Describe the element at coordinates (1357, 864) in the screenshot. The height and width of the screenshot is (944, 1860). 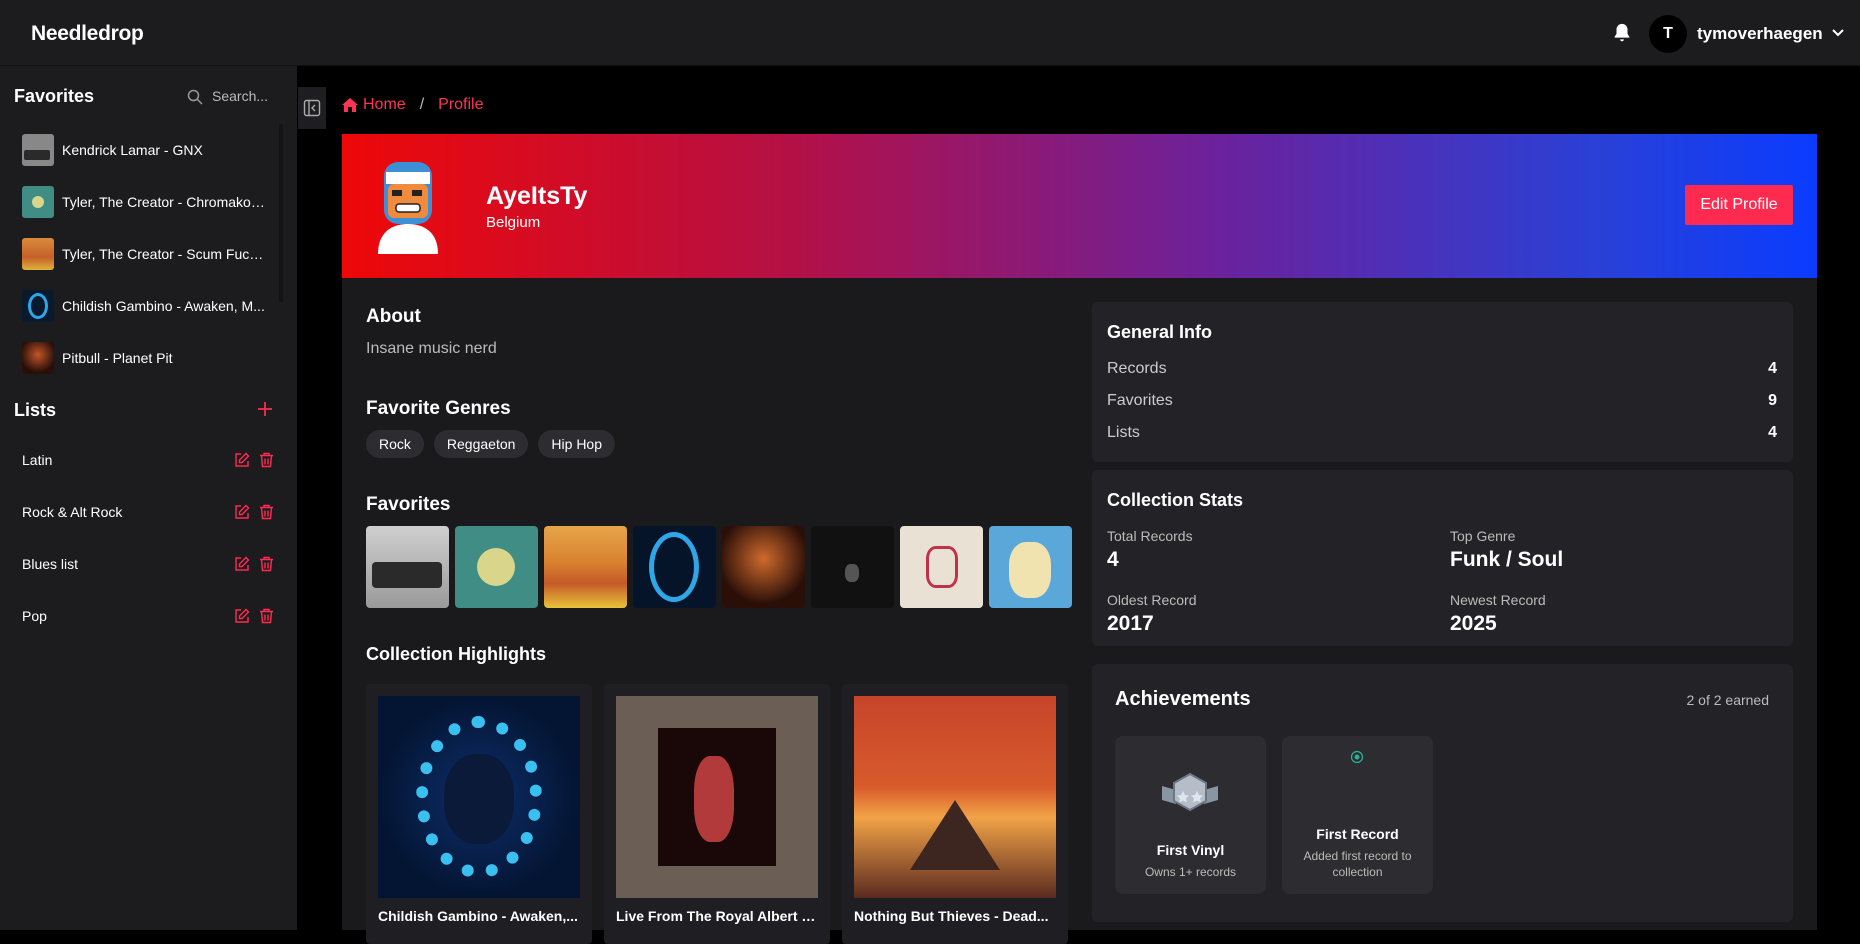
I see `achievement-desc: Added first record to collection` at that location.